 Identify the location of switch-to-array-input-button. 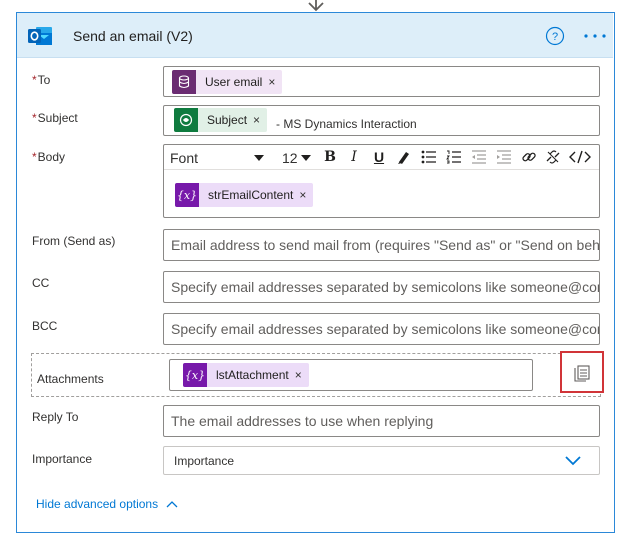
(582, 372).